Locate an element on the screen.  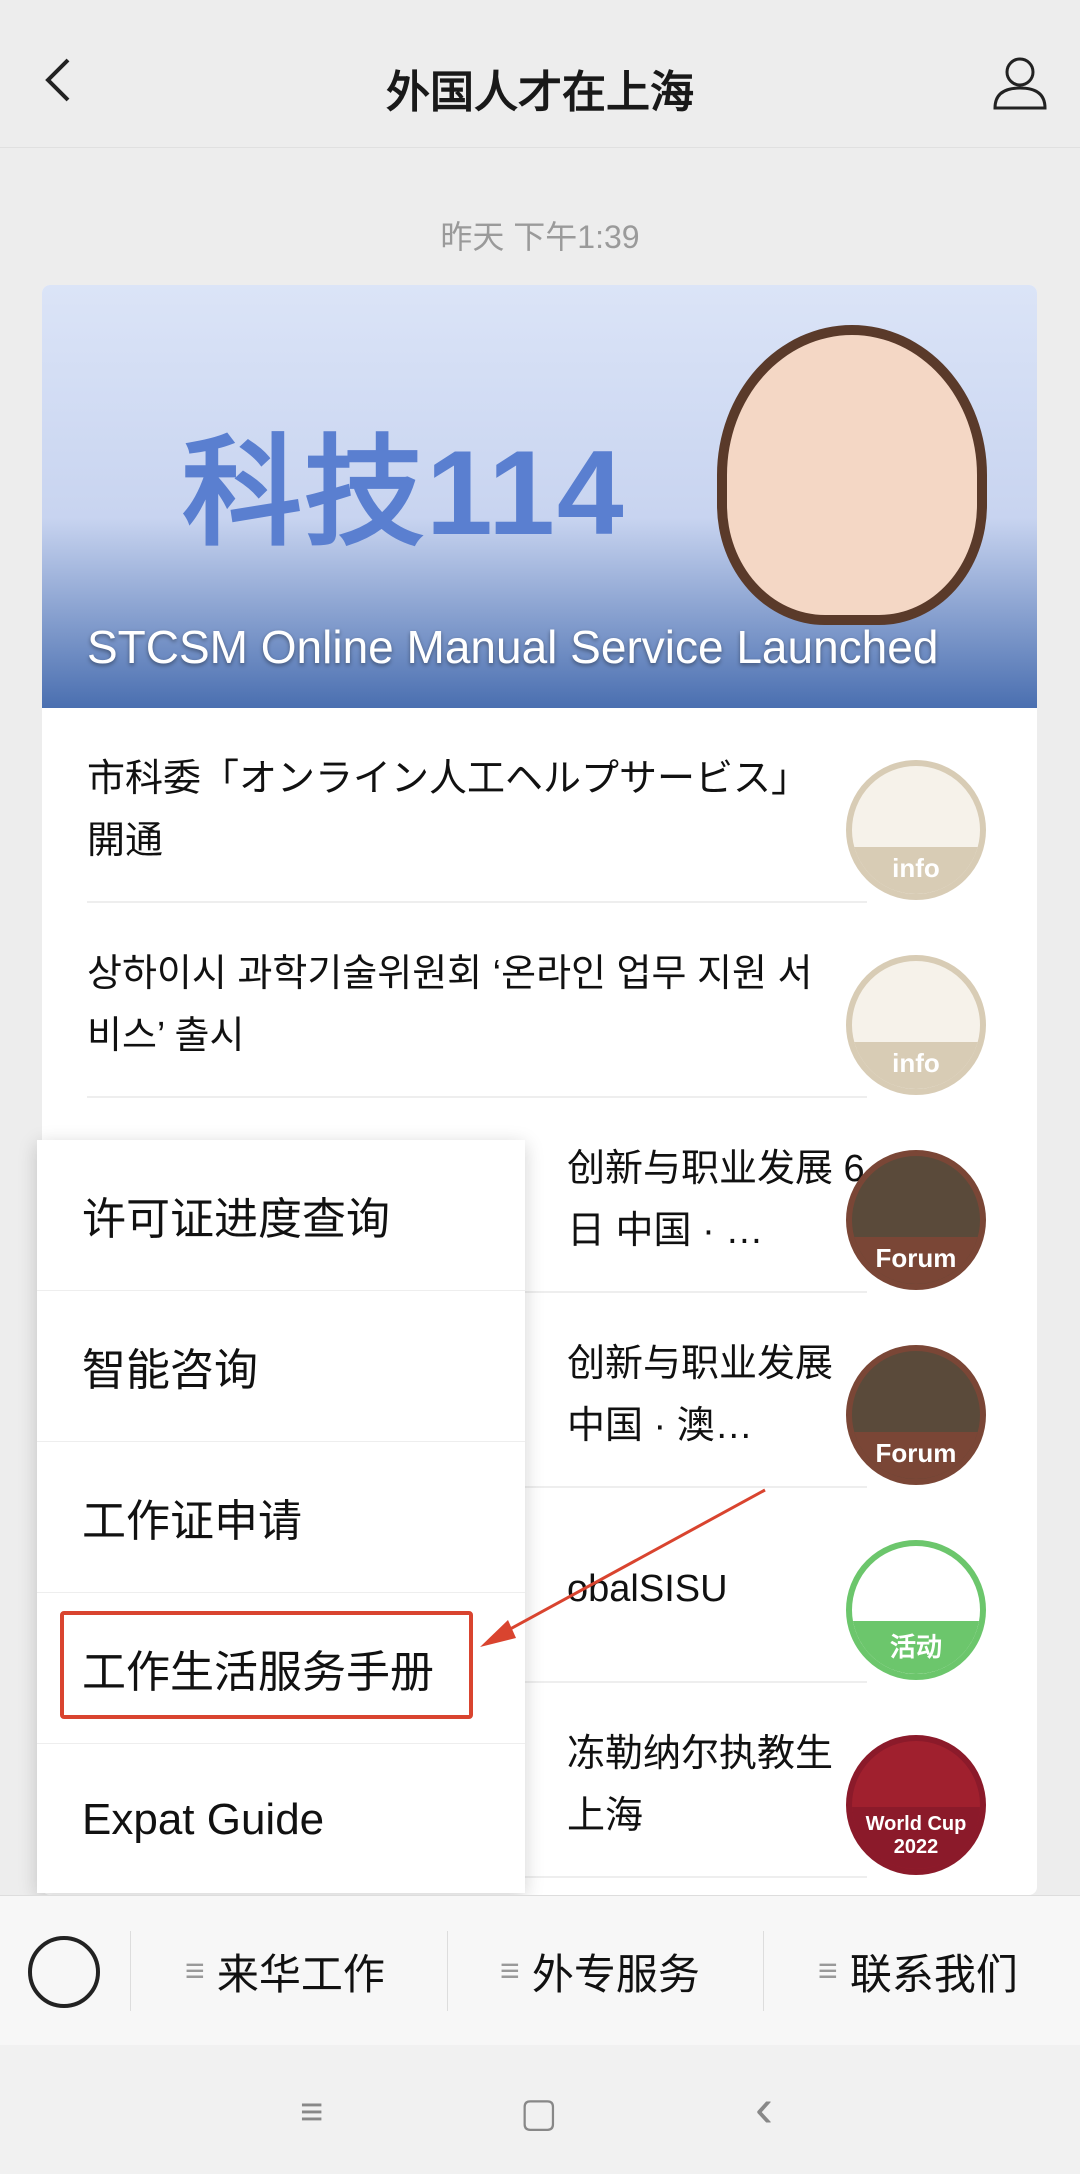
header: 外国人才在上海 is located at coordinates (540, 74).